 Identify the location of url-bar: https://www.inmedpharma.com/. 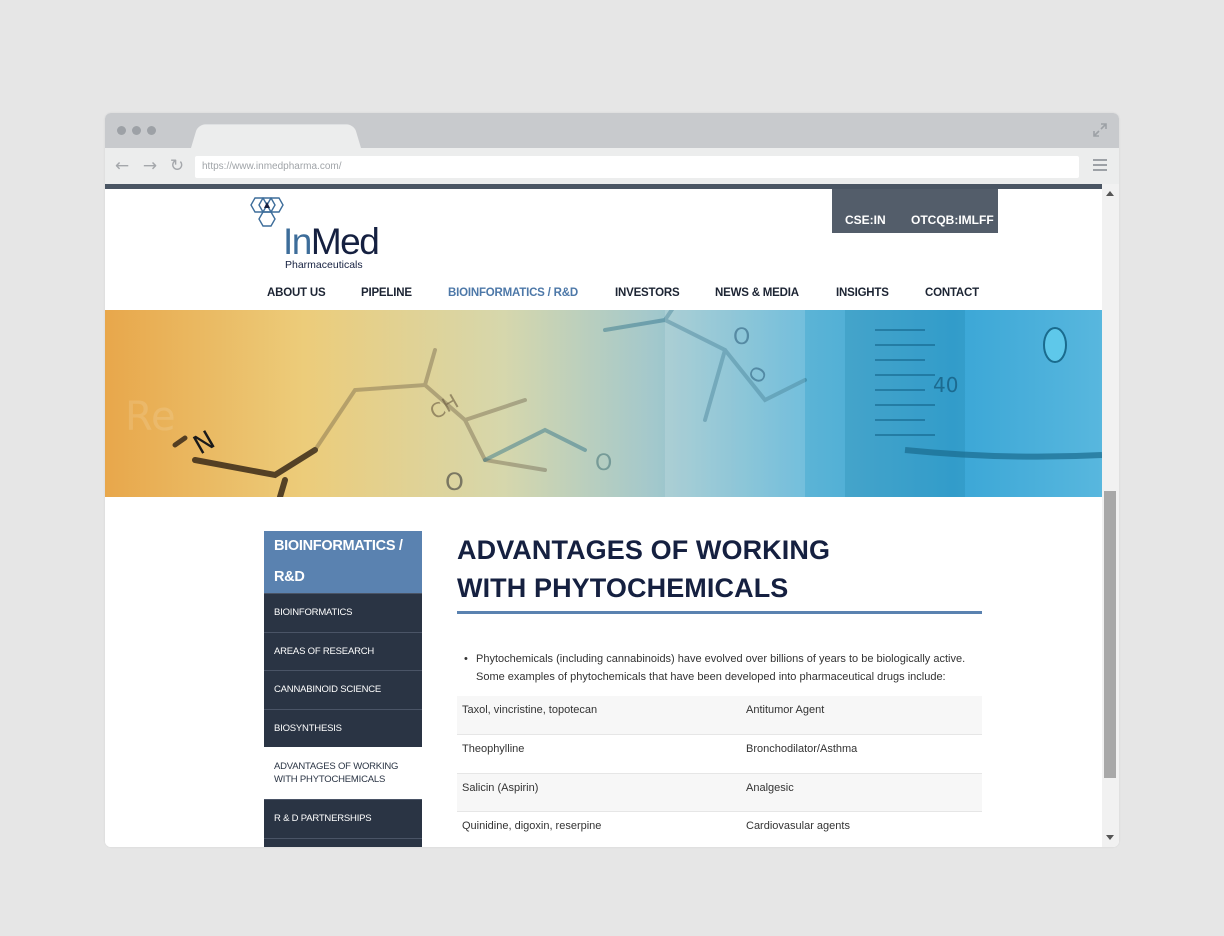
(637, 167).